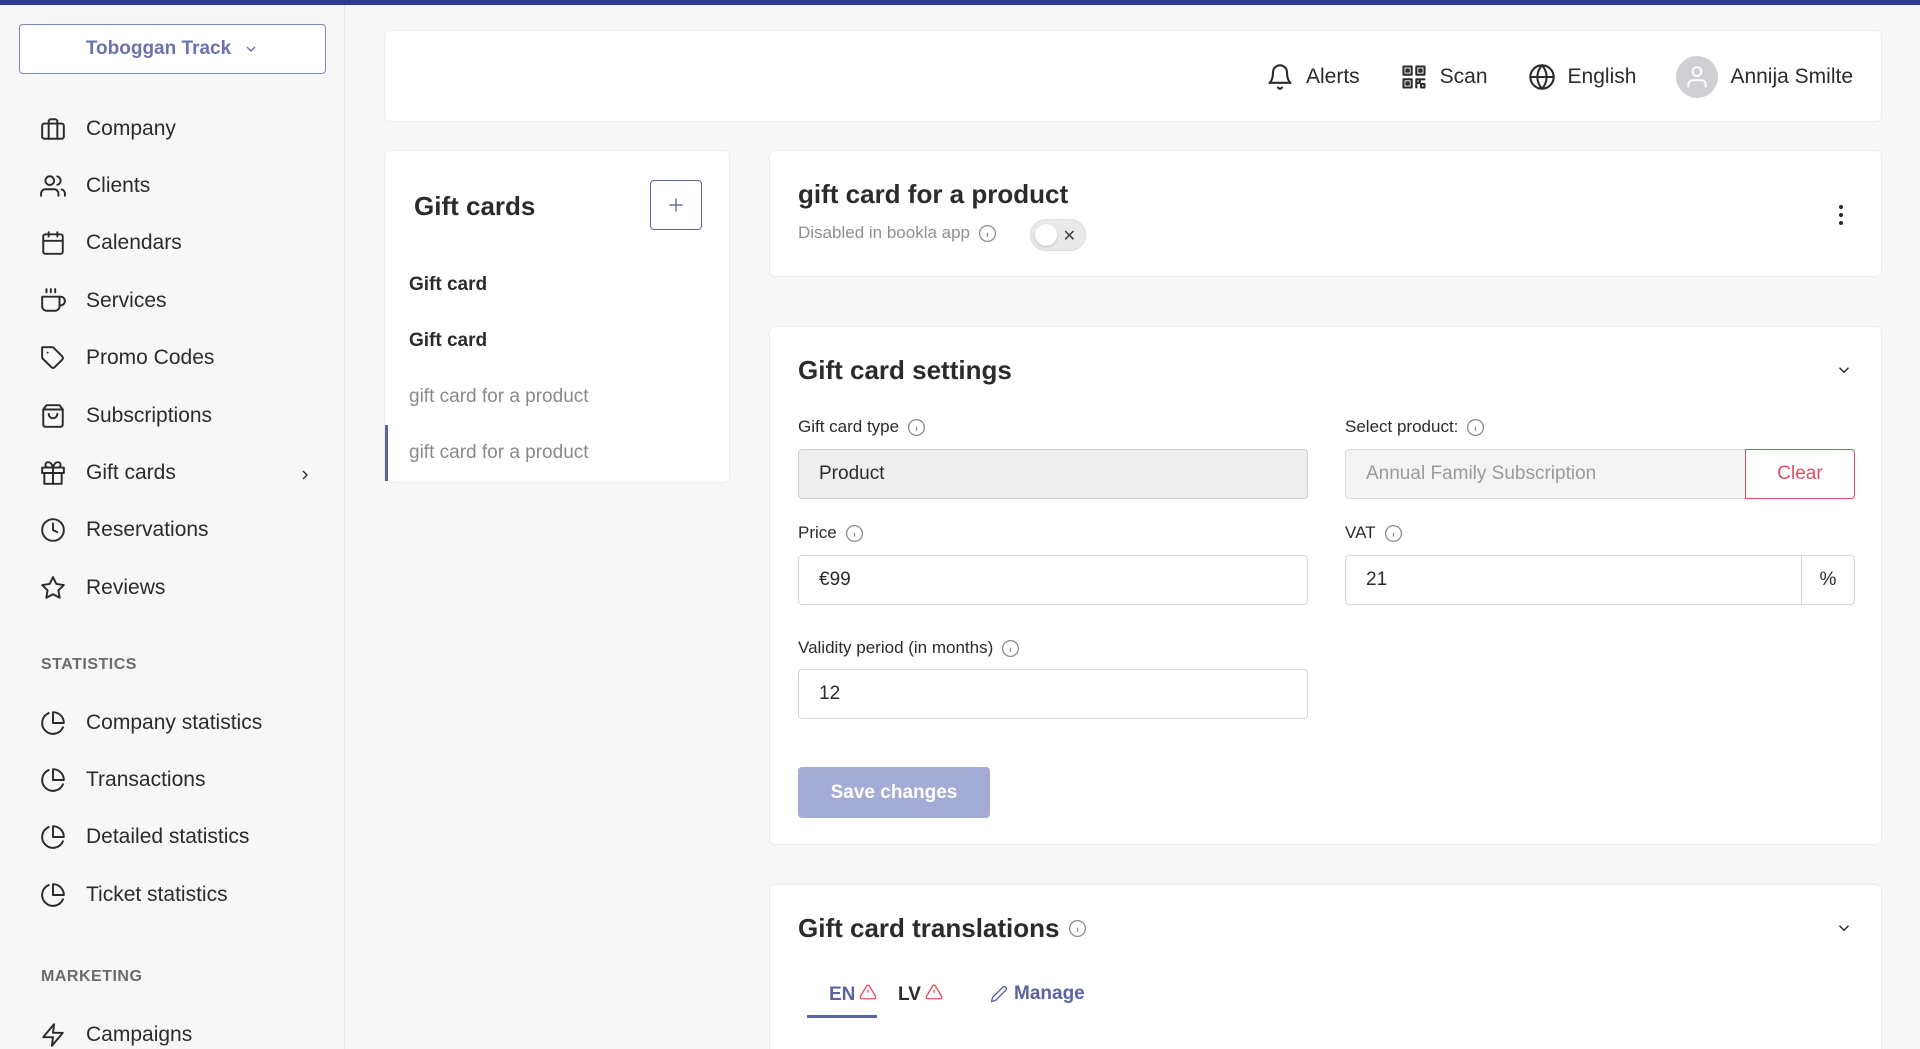 The image size is (1920, 1049). I want to click on list-item: gift card for a product, so click(557, 397).